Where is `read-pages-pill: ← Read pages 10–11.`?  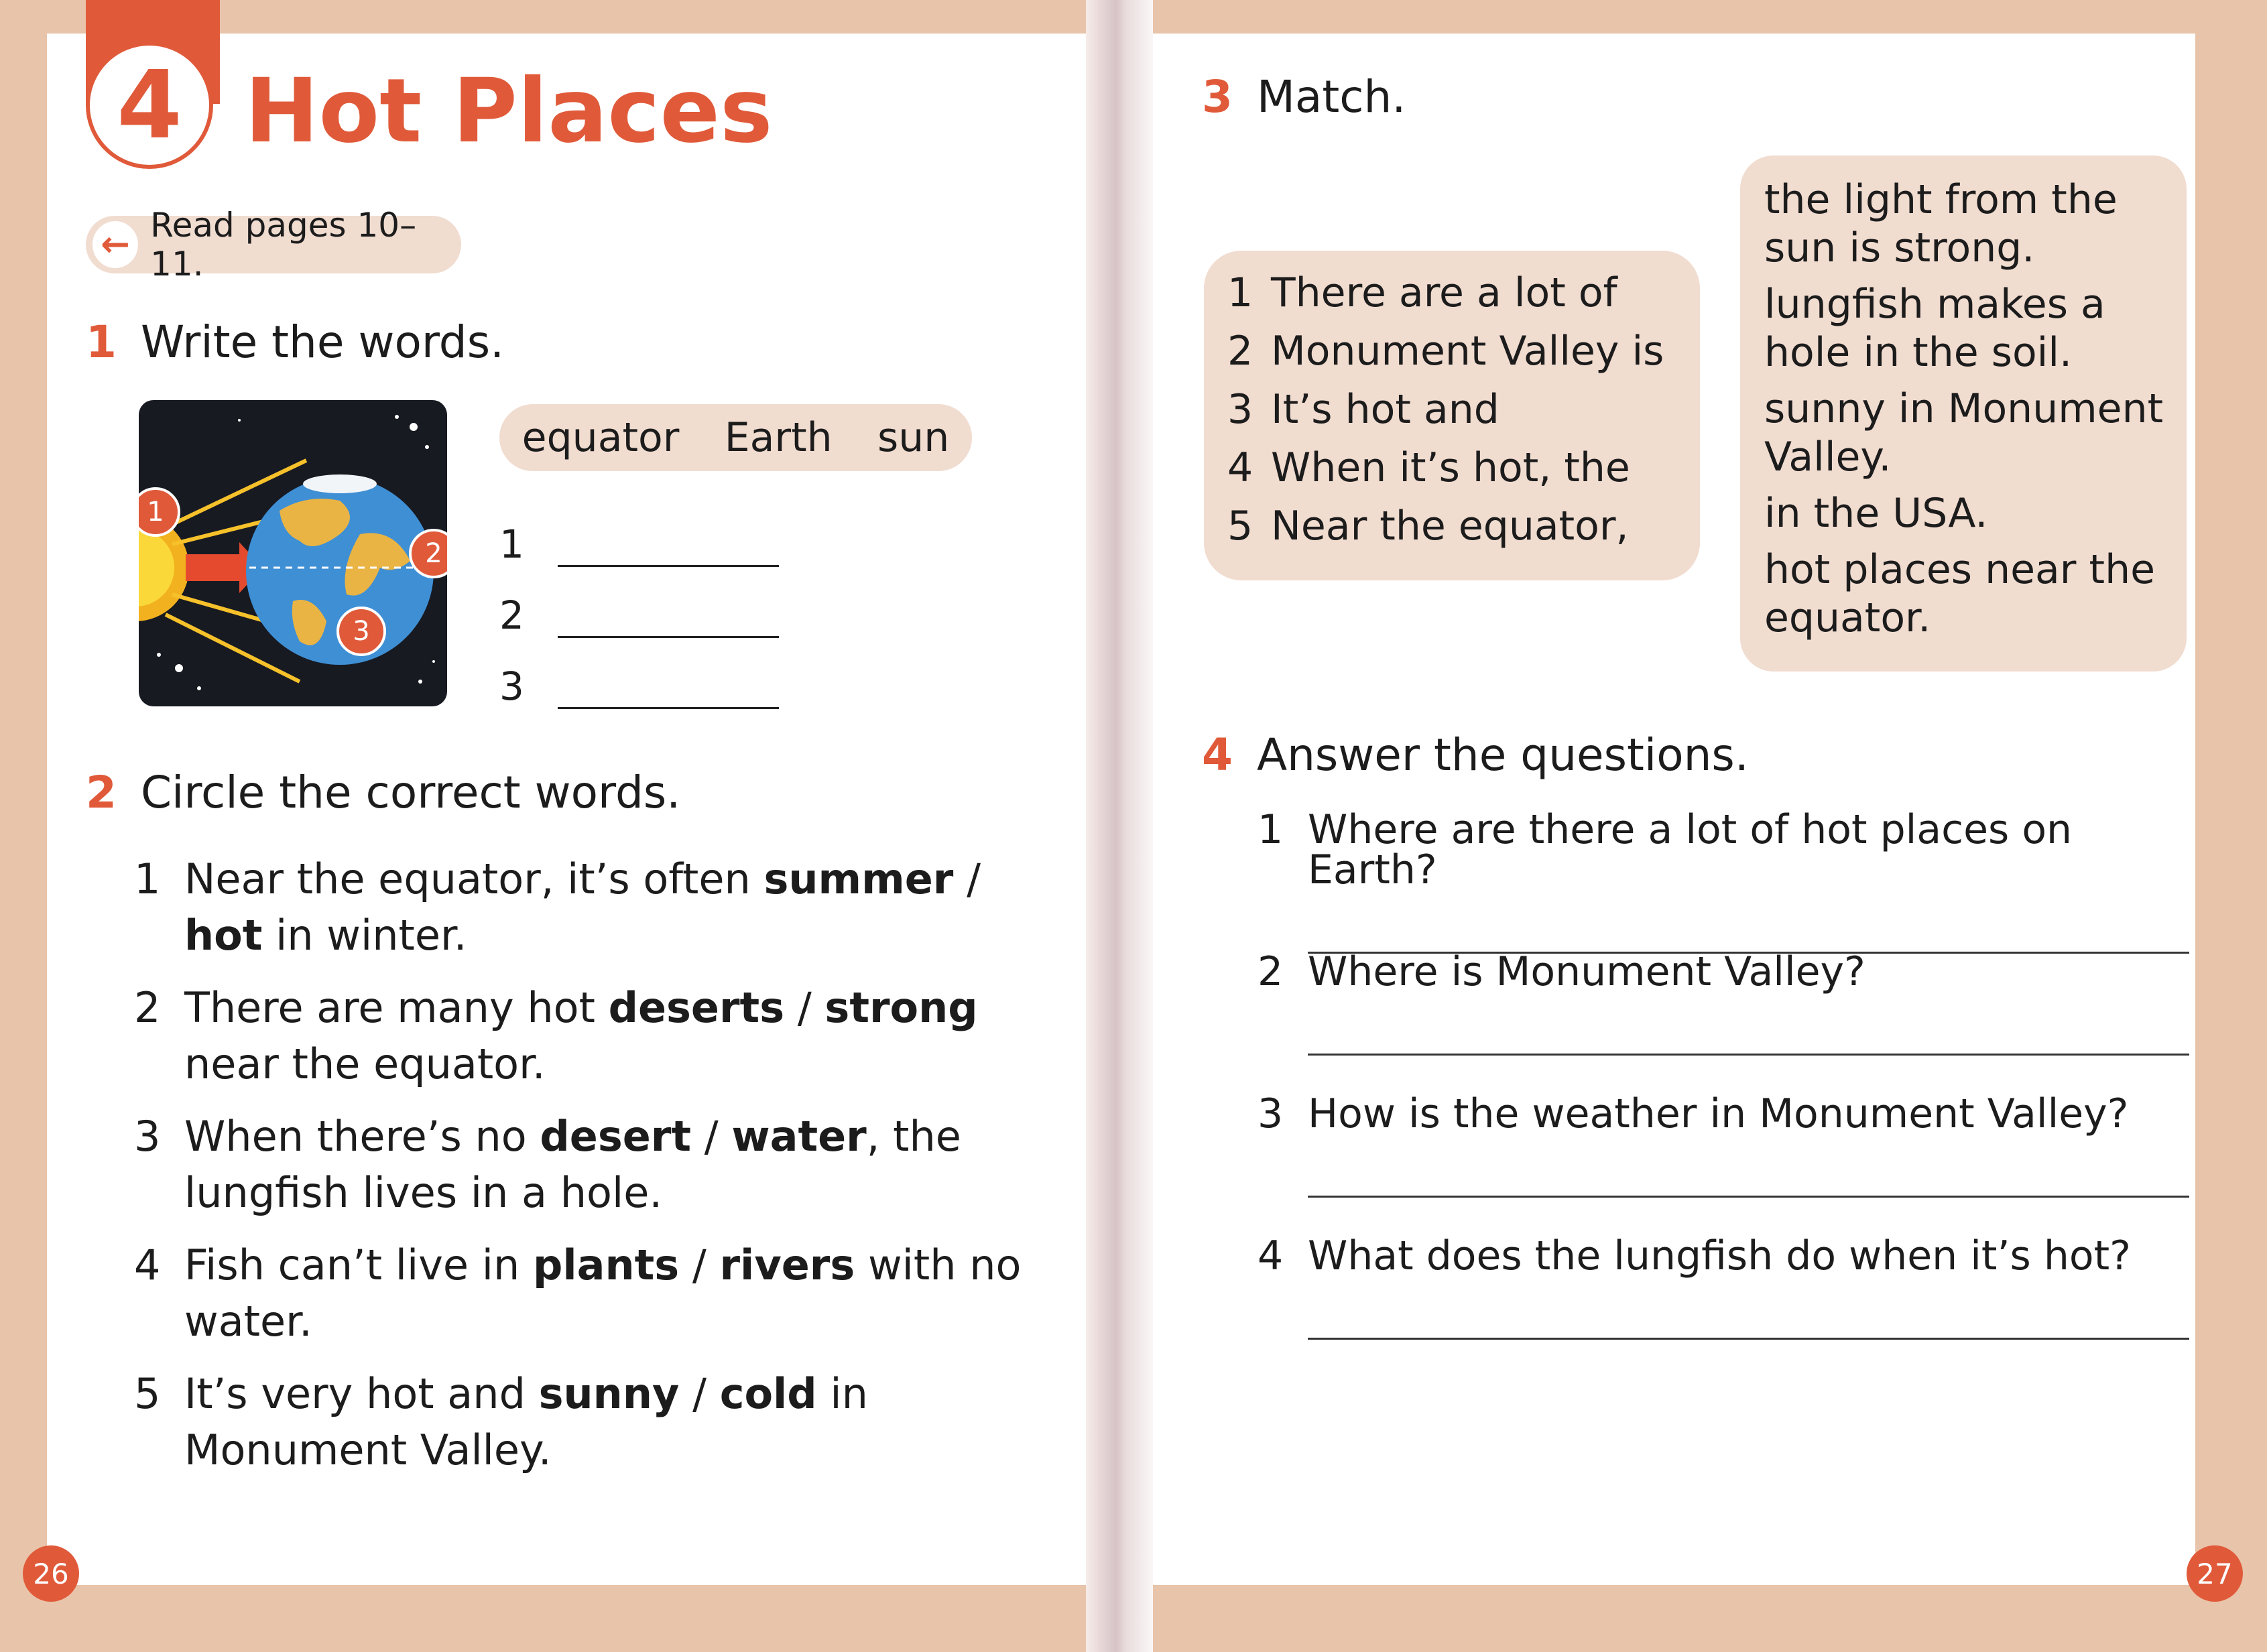
read-pages-pill: ← Read pages 10–11. is located at coordinates (273, 244).